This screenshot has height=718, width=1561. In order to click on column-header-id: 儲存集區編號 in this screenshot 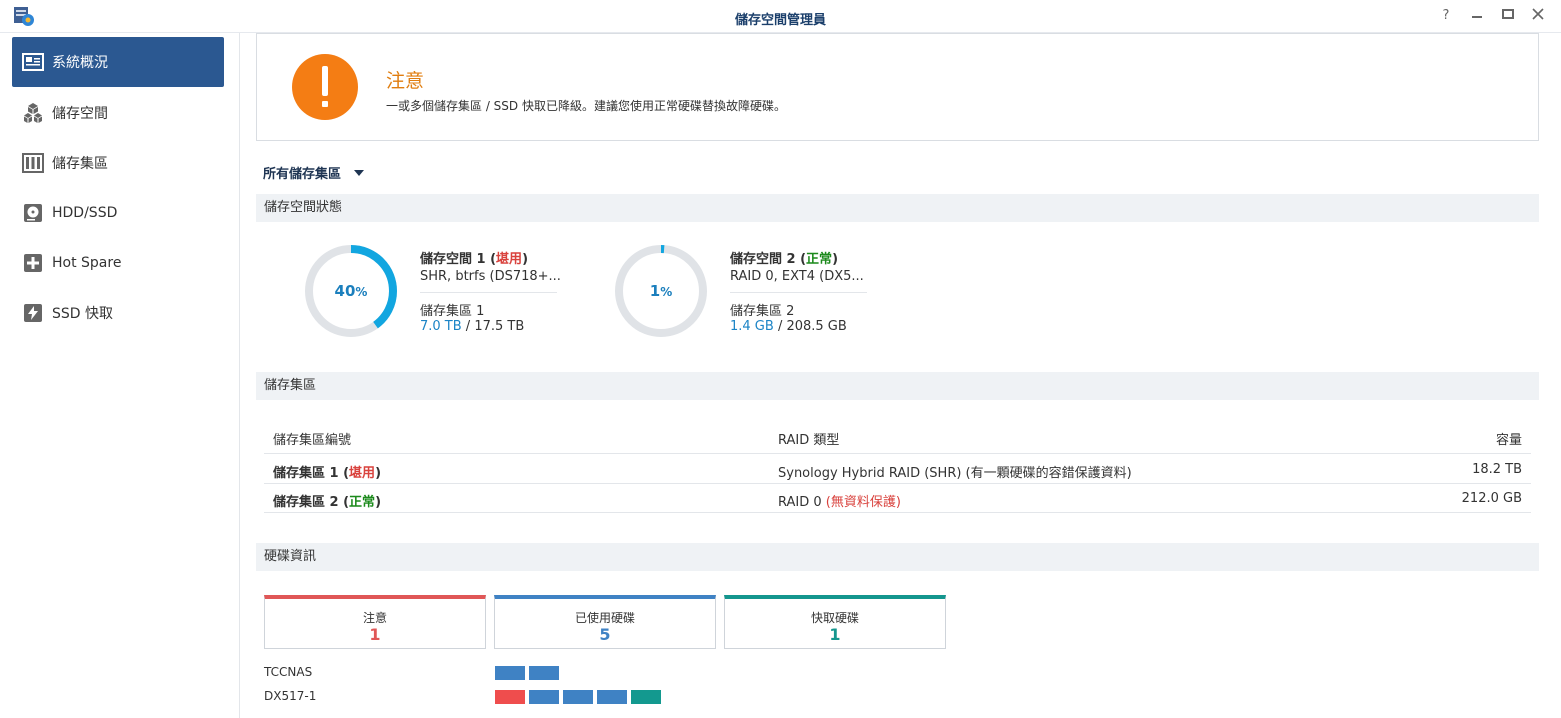, I will do `click(312, 440)`.